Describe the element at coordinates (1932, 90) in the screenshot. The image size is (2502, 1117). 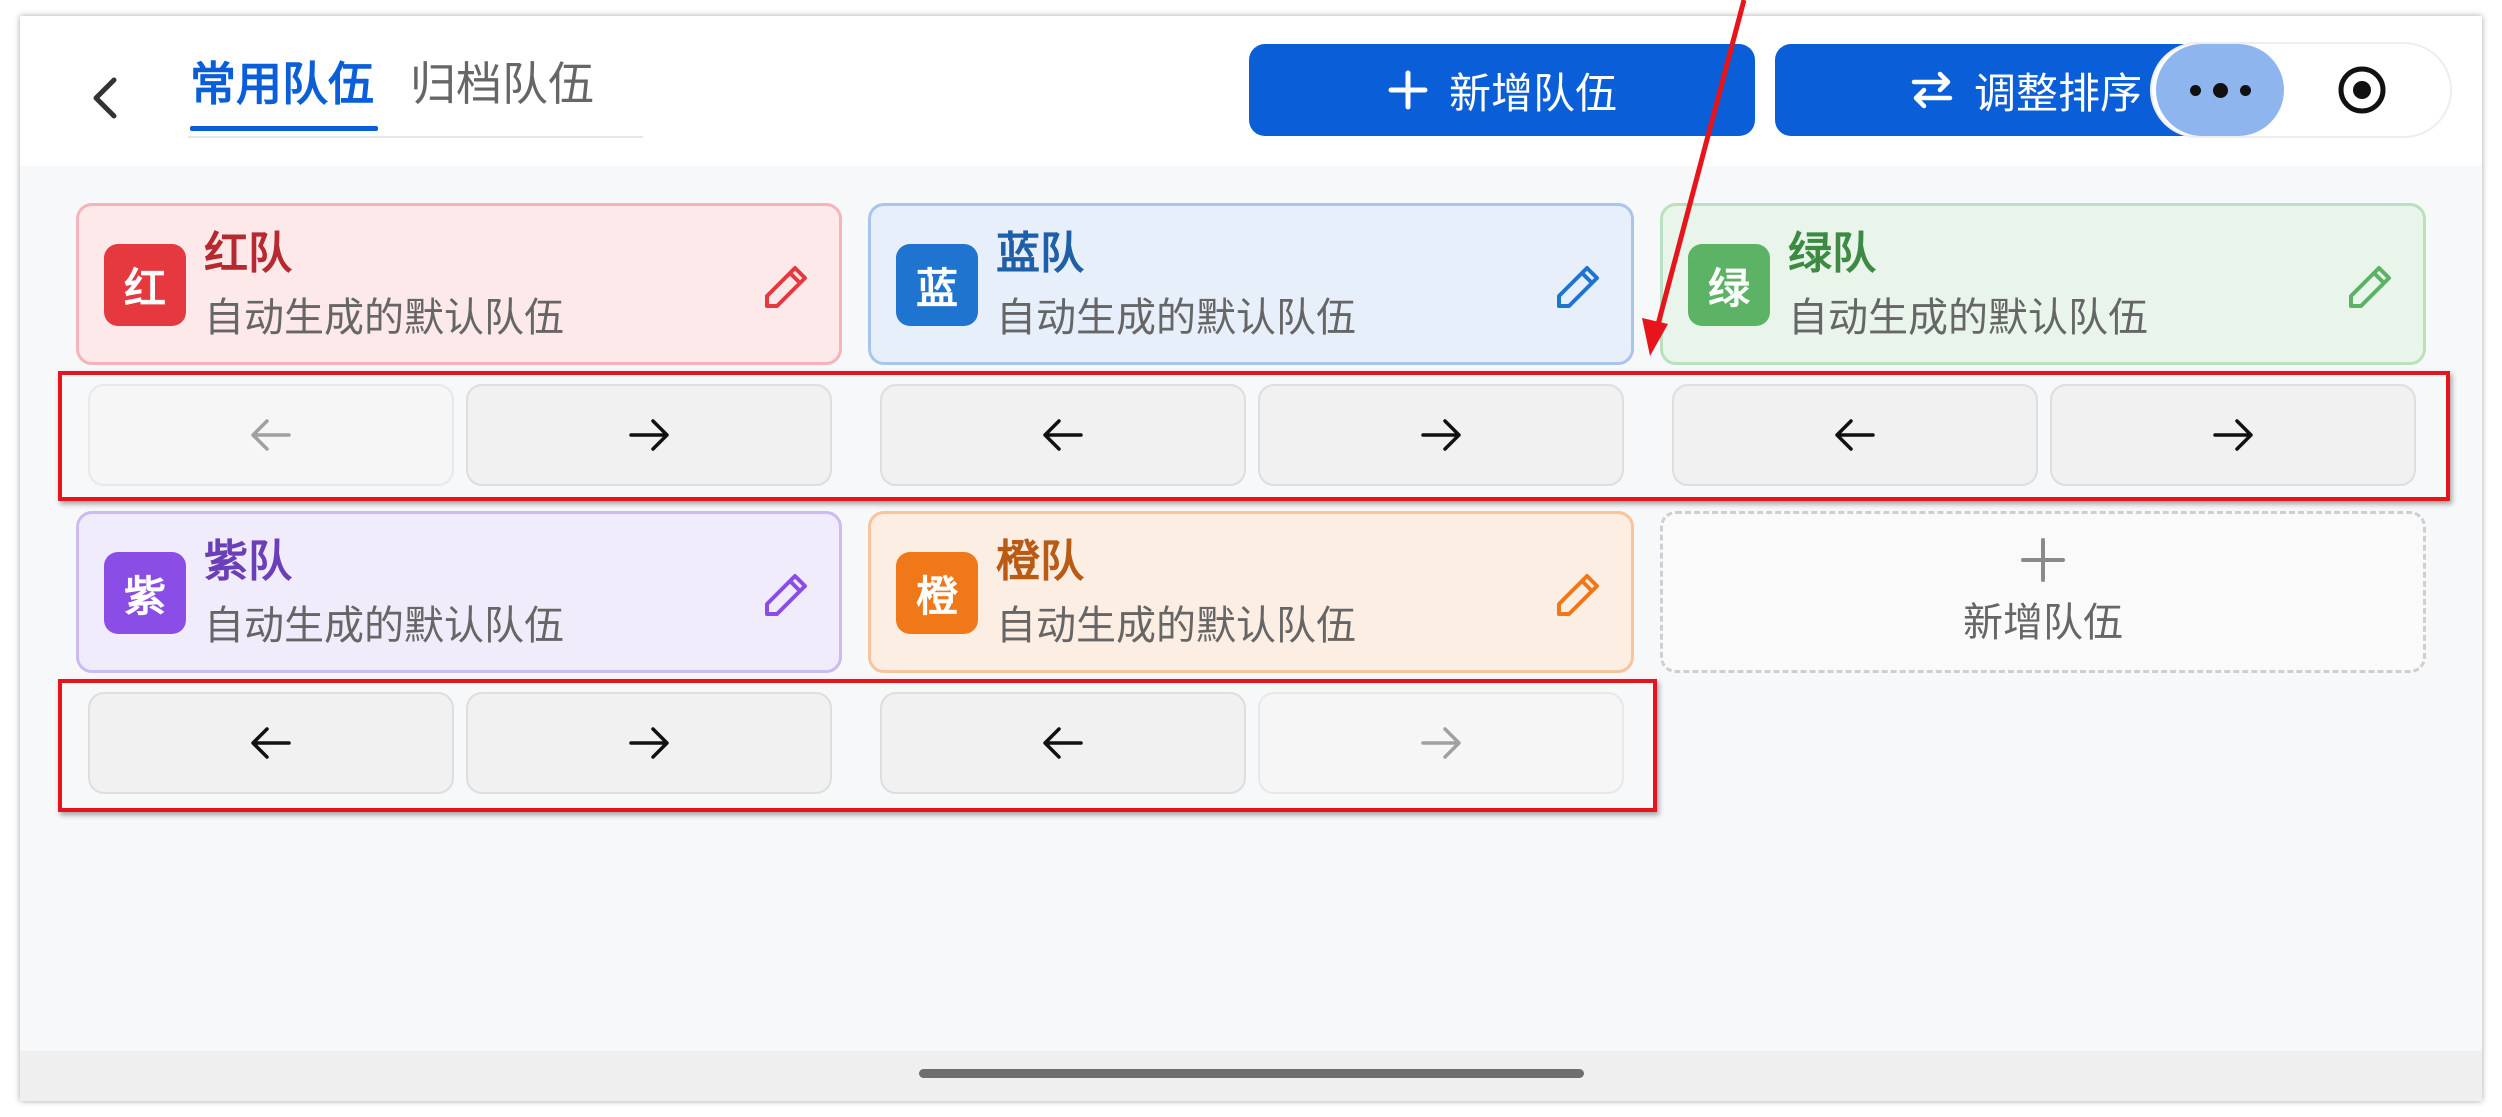
I see `swap-arrows-icon` at that location.